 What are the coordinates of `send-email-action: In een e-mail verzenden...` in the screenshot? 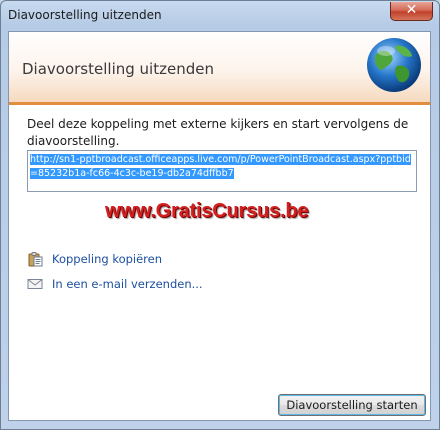 It's located at (115, 284).